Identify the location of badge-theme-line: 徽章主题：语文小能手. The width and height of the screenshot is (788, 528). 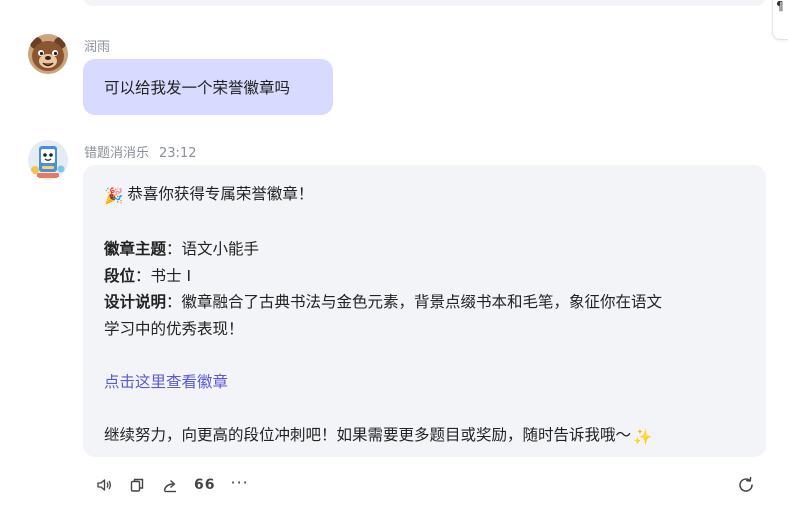
(425, 249).